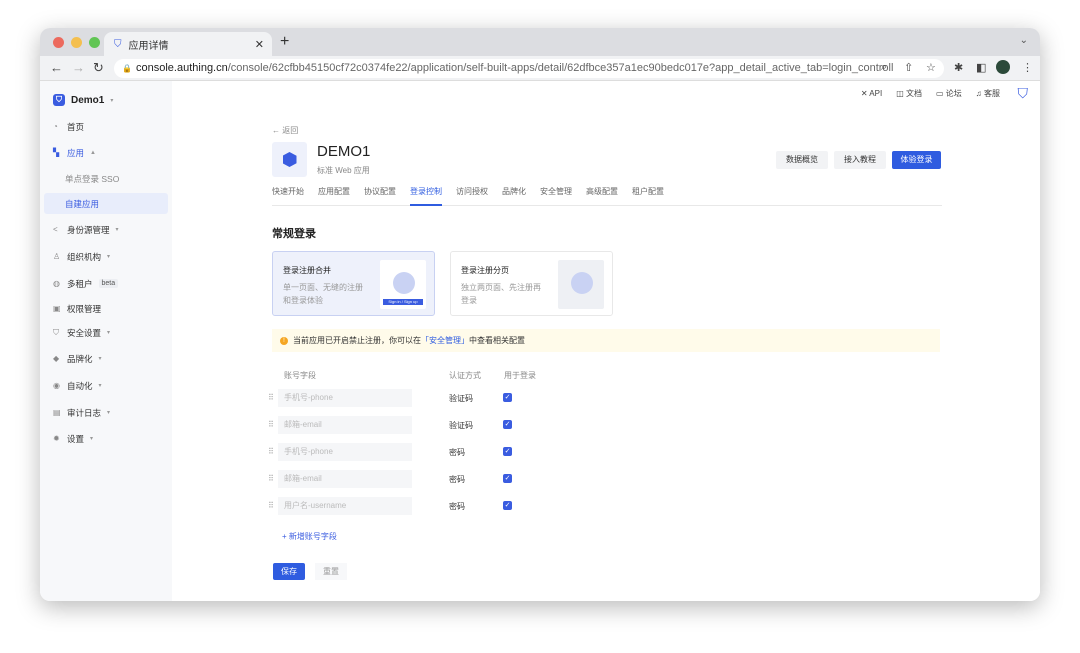  What do you see at coordinates (118, 44) in the screenshot?
I see `favicon-icon: ⛉` at bounding box center [118, 44].